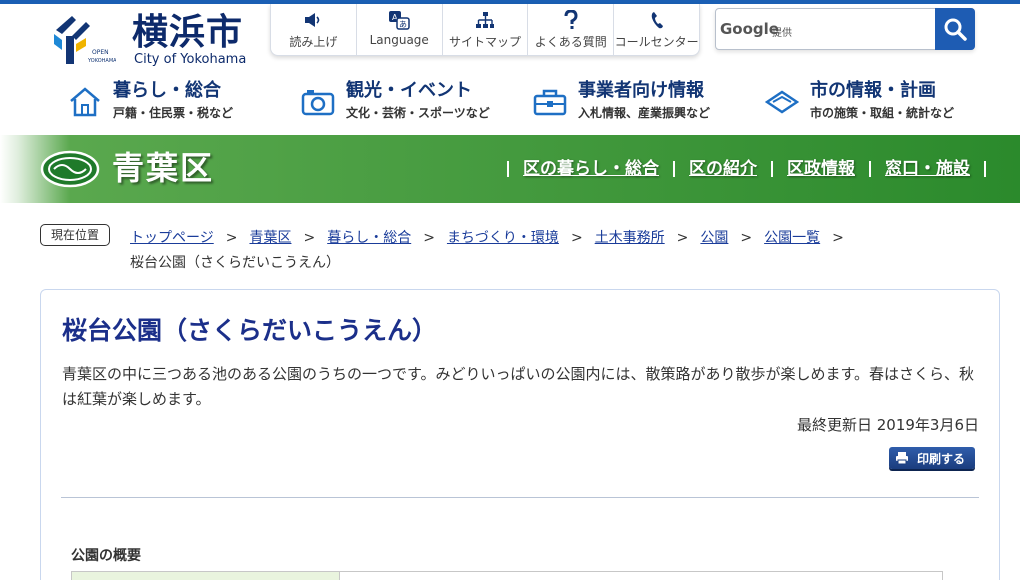 This screenshot has height=580, width=1020. What do you see at coordinates (902, 458) in the screenshot?
I see `printer-icon` at bounding box center [902, 458].